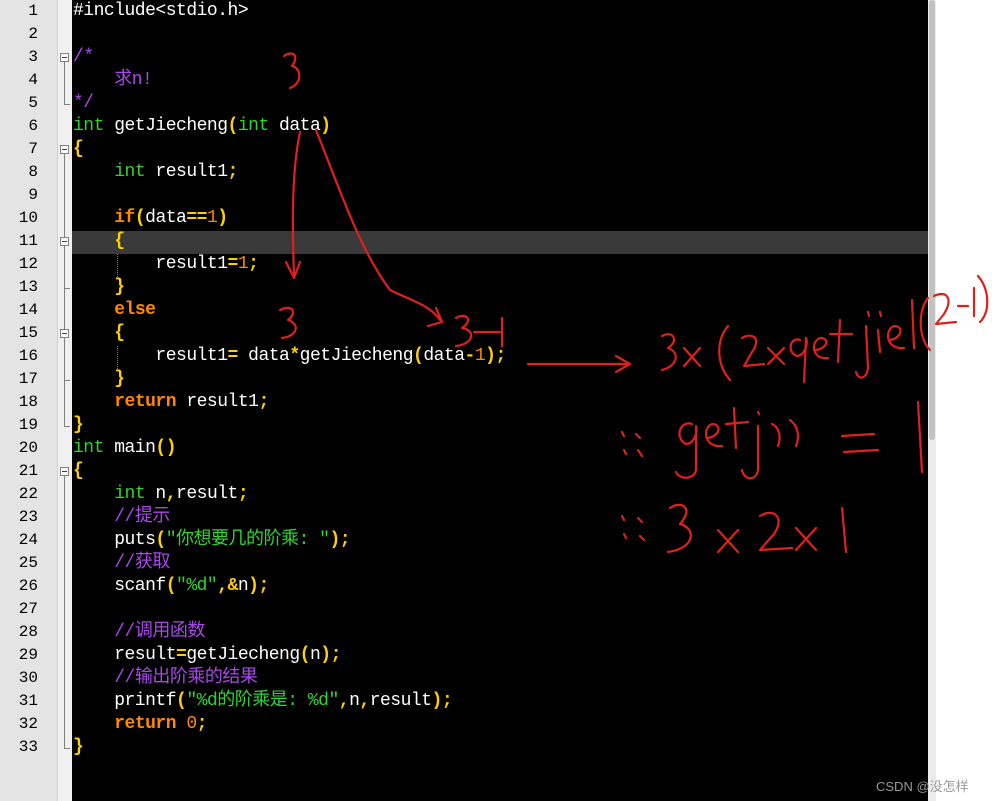 Image resolution: width=992 pixels, height=801 pixels. Describe the element at coordinates (488, 332) in the screenshot. I see `annotation-dash` at that location.